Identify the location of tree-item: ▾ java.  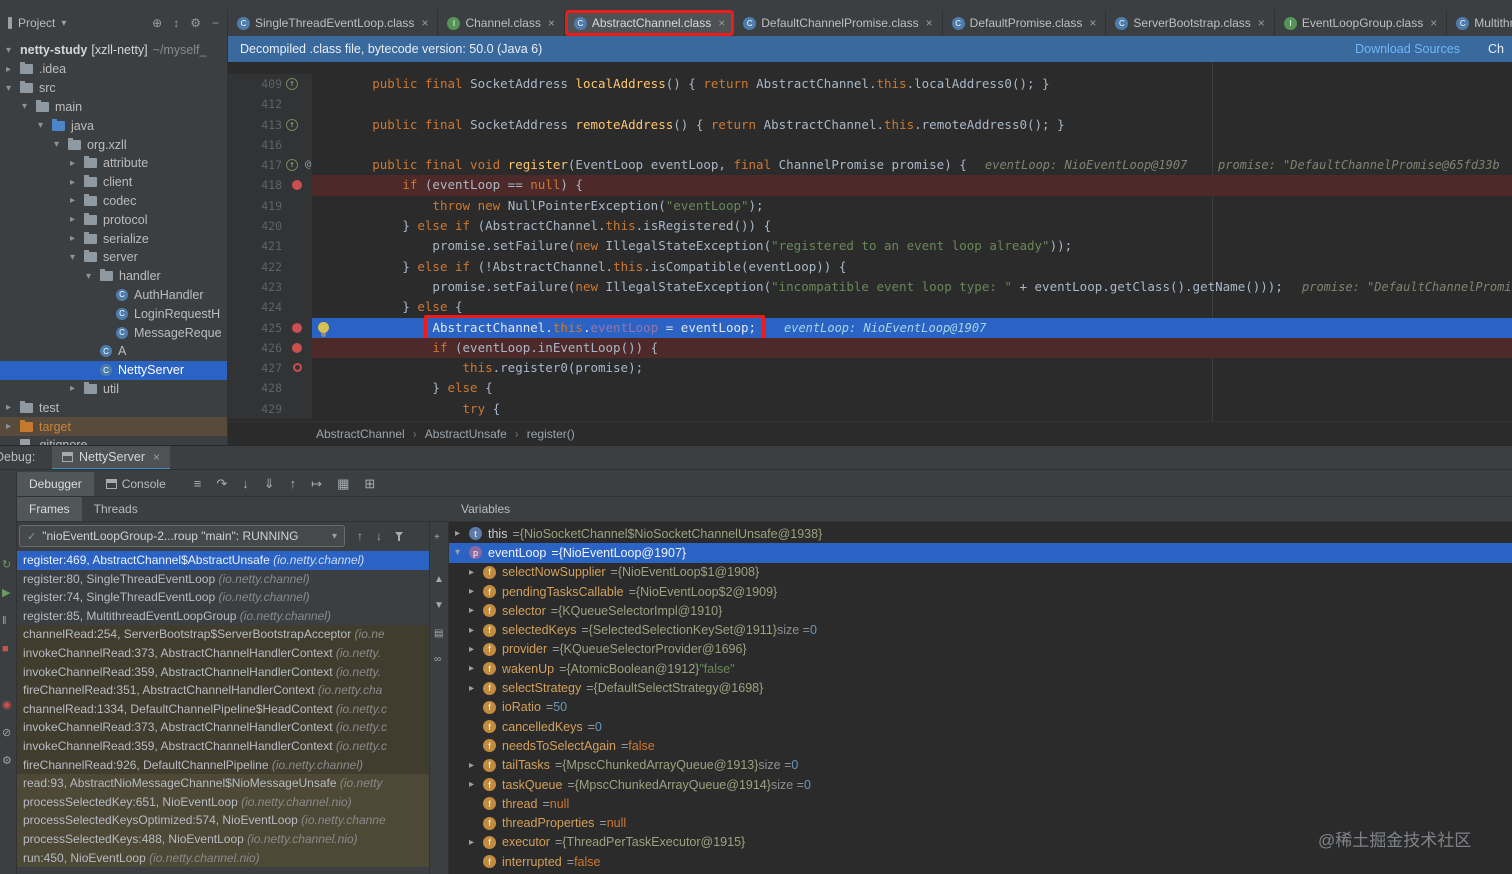
(113, 125).